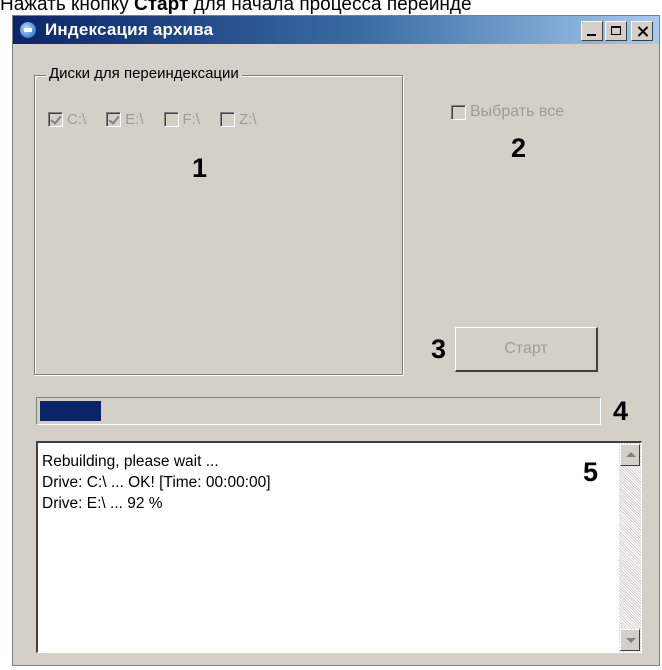 The width and height of the screenshot is (662, 670). What do you see at coordinates (630, 547) in the screenshot?
I see `vertical-scrollbar` at bounding box center [630, 547].